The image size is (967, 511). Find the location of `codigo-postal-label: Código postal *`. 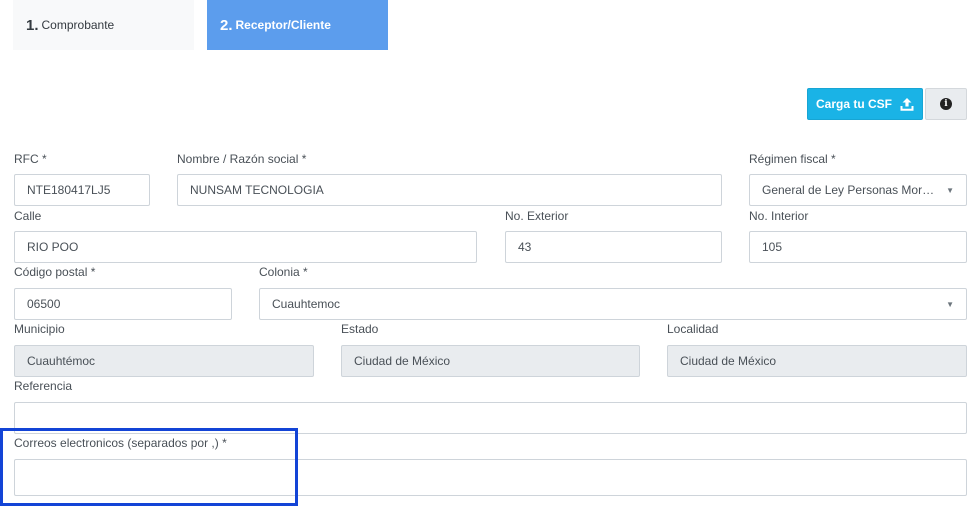

codigo-postal-label: Código postal * is located at coordinates (55, 272).